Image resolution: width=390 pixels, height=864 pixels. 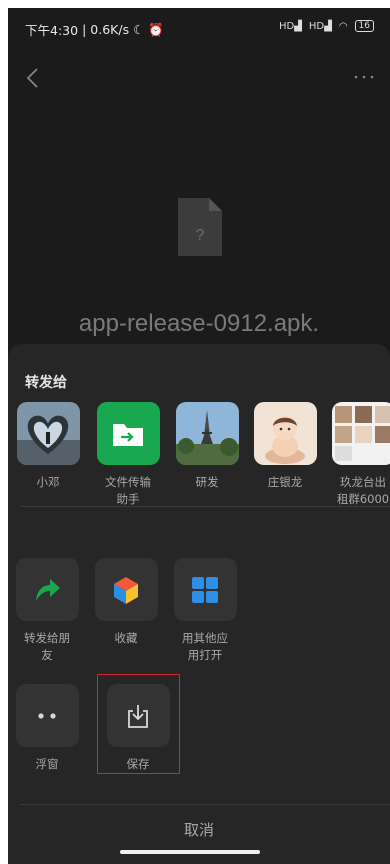 I want to click on share-arrow-icon, so click(x=48, y=589).